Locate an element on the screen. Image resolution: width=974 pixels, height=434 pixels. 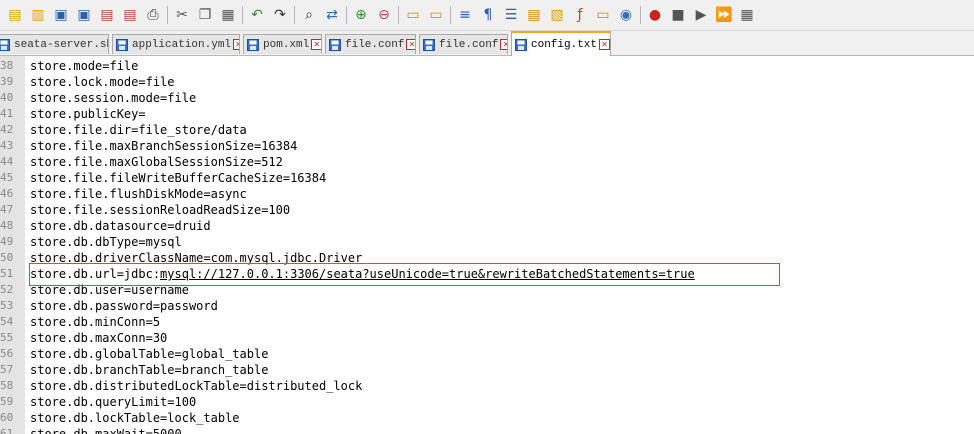
zoom-in-button: ⊕ is located at coordinates (361, 15).